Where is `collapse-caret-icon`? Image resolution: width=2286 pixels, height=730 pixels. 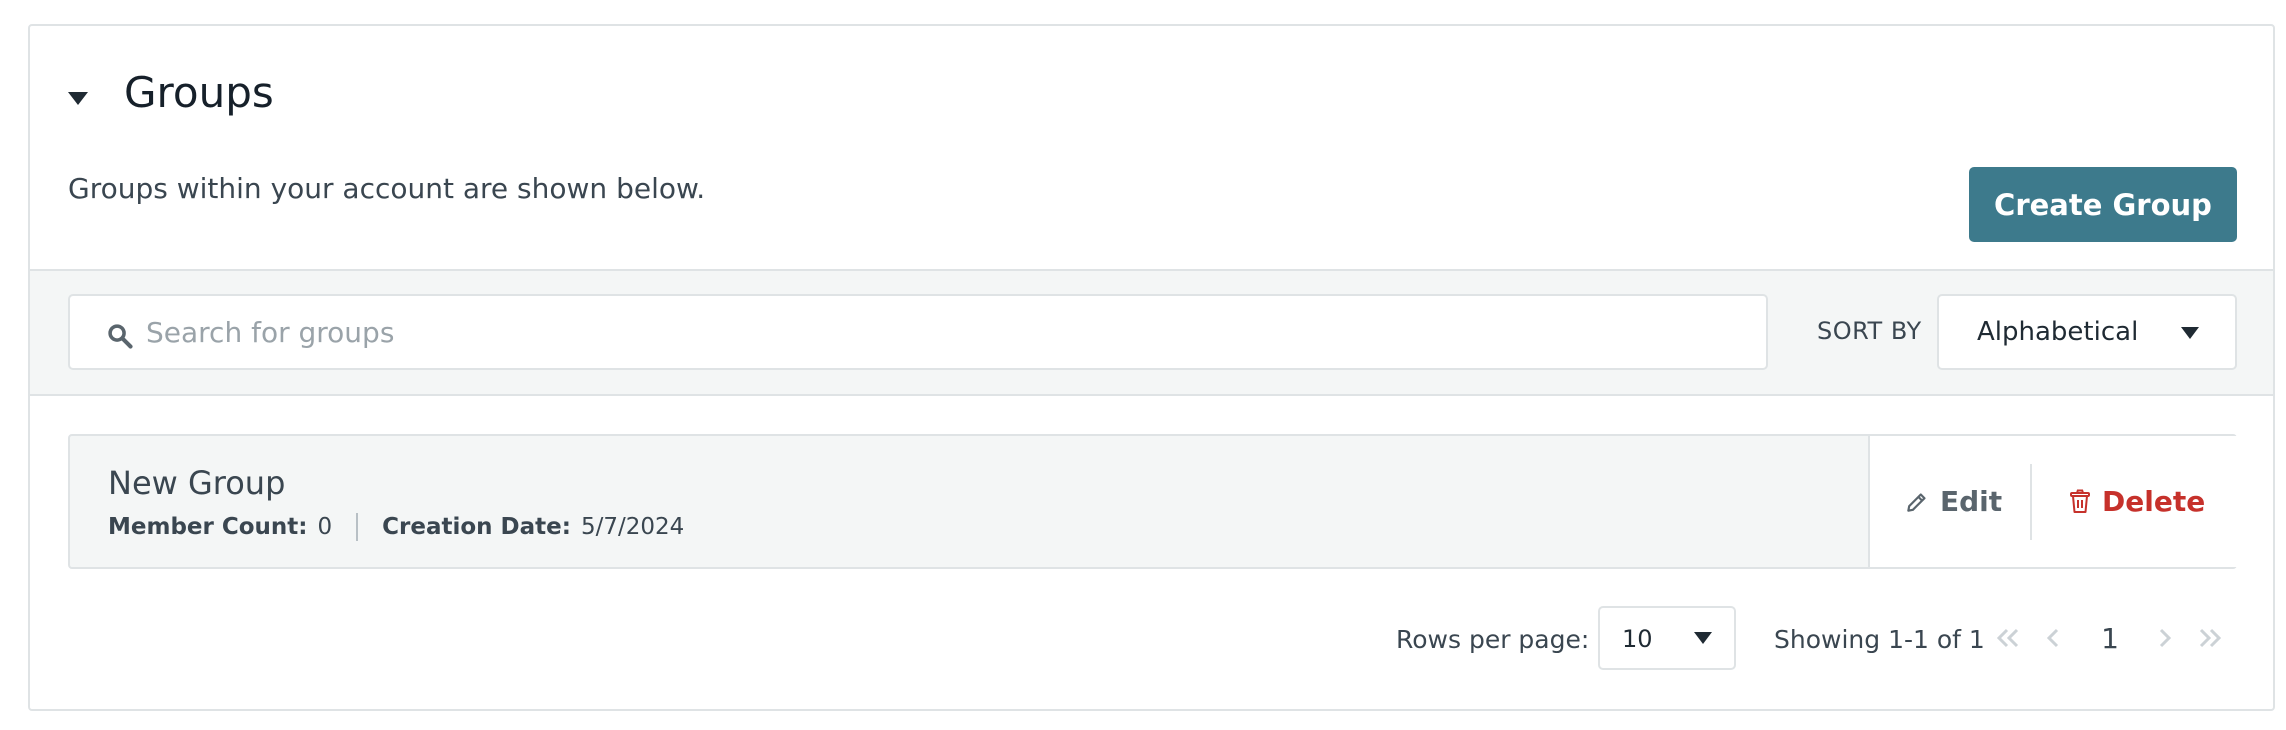
collapse-caret-icon is located at coordinates (78, 98).